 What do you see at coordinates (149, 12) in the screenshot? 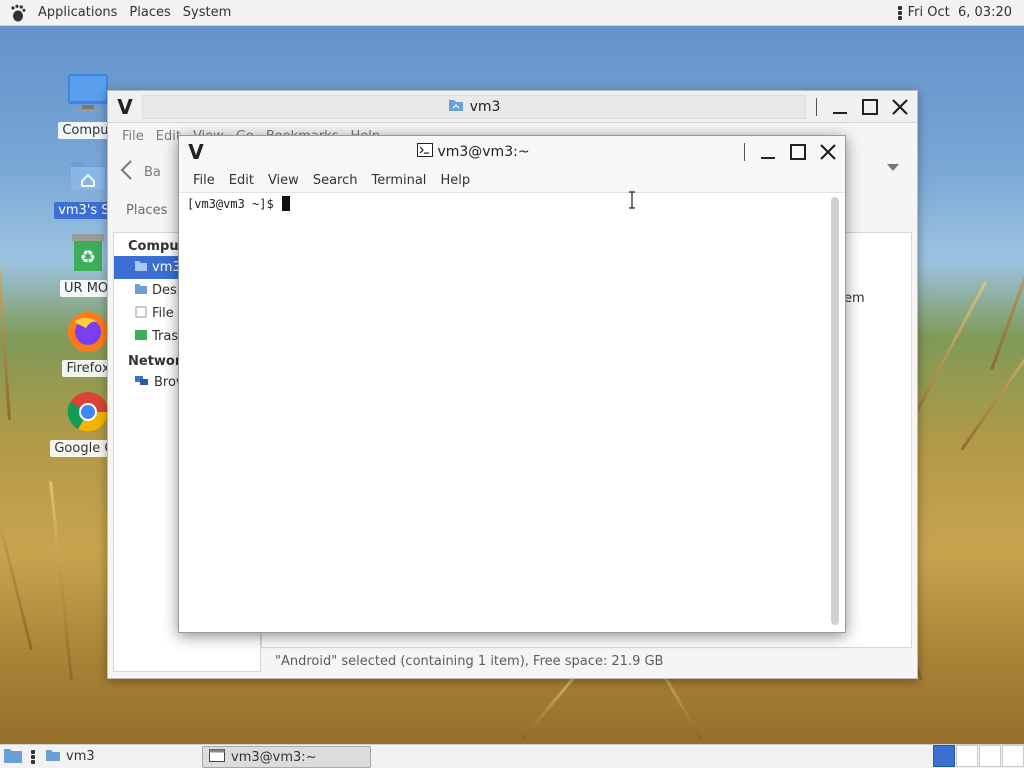
I see `menu-places: Places` at bounding box center [149, 12].